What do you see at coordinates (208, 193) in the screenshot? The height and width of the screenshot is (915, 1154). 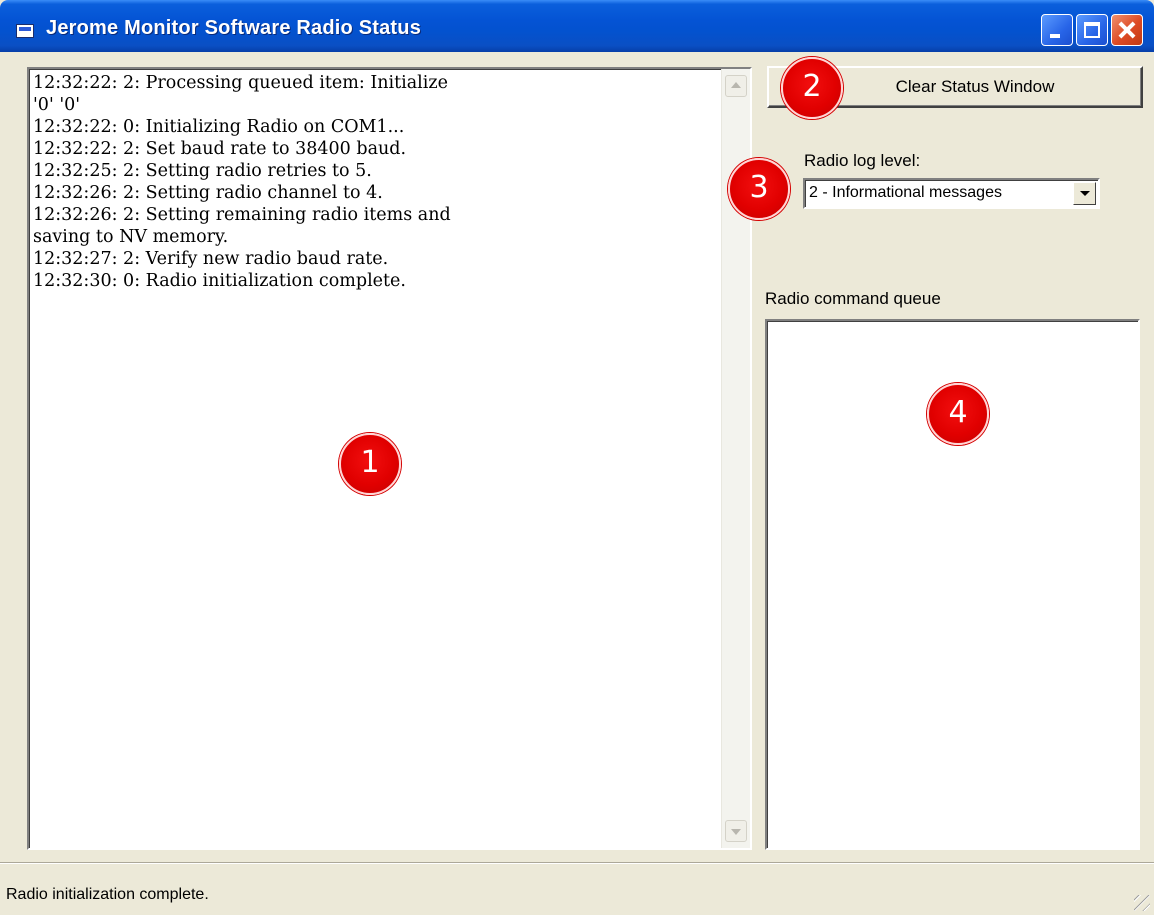 I see `log-line: 12:32:26: 2: Setting radio channel to 4.` at bounding box center [208, 193].